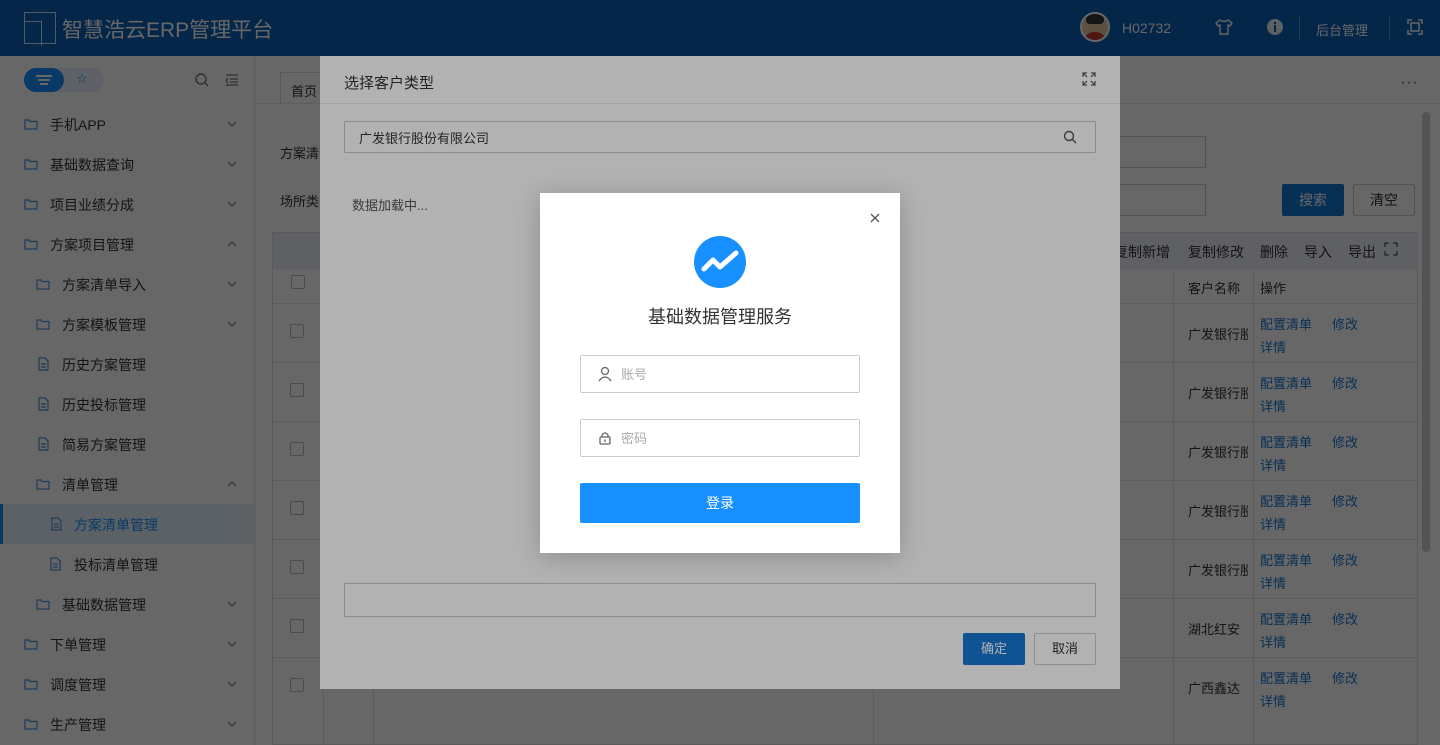 Image resolution: width=1440 pixels, height=745 pixels. I want to click on login-title: 基础数据管理服务, so click(720, 317).